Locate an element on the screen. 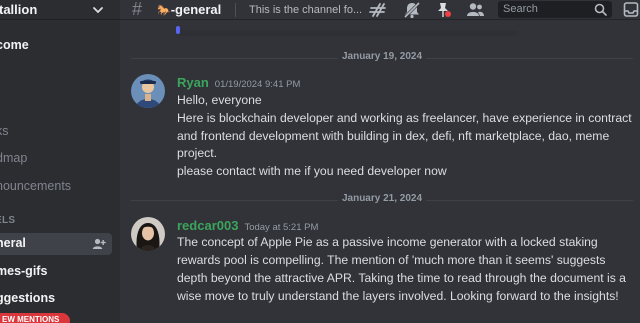 The image size is (640, 323). mute-bell-icon is located at coordinates (412, 10).